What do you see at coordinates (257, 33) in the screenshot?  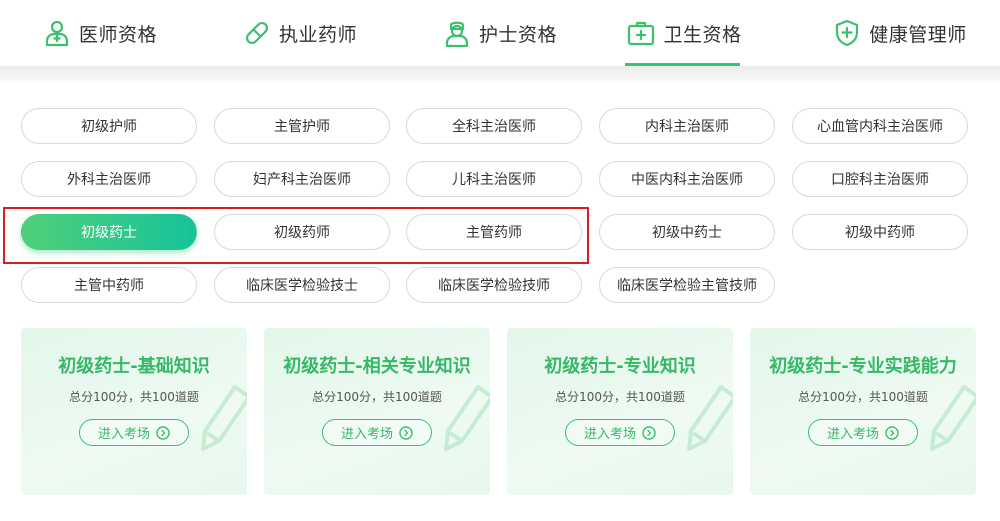 I see `pill-capsule-icon` at bounding box center [257, 33].